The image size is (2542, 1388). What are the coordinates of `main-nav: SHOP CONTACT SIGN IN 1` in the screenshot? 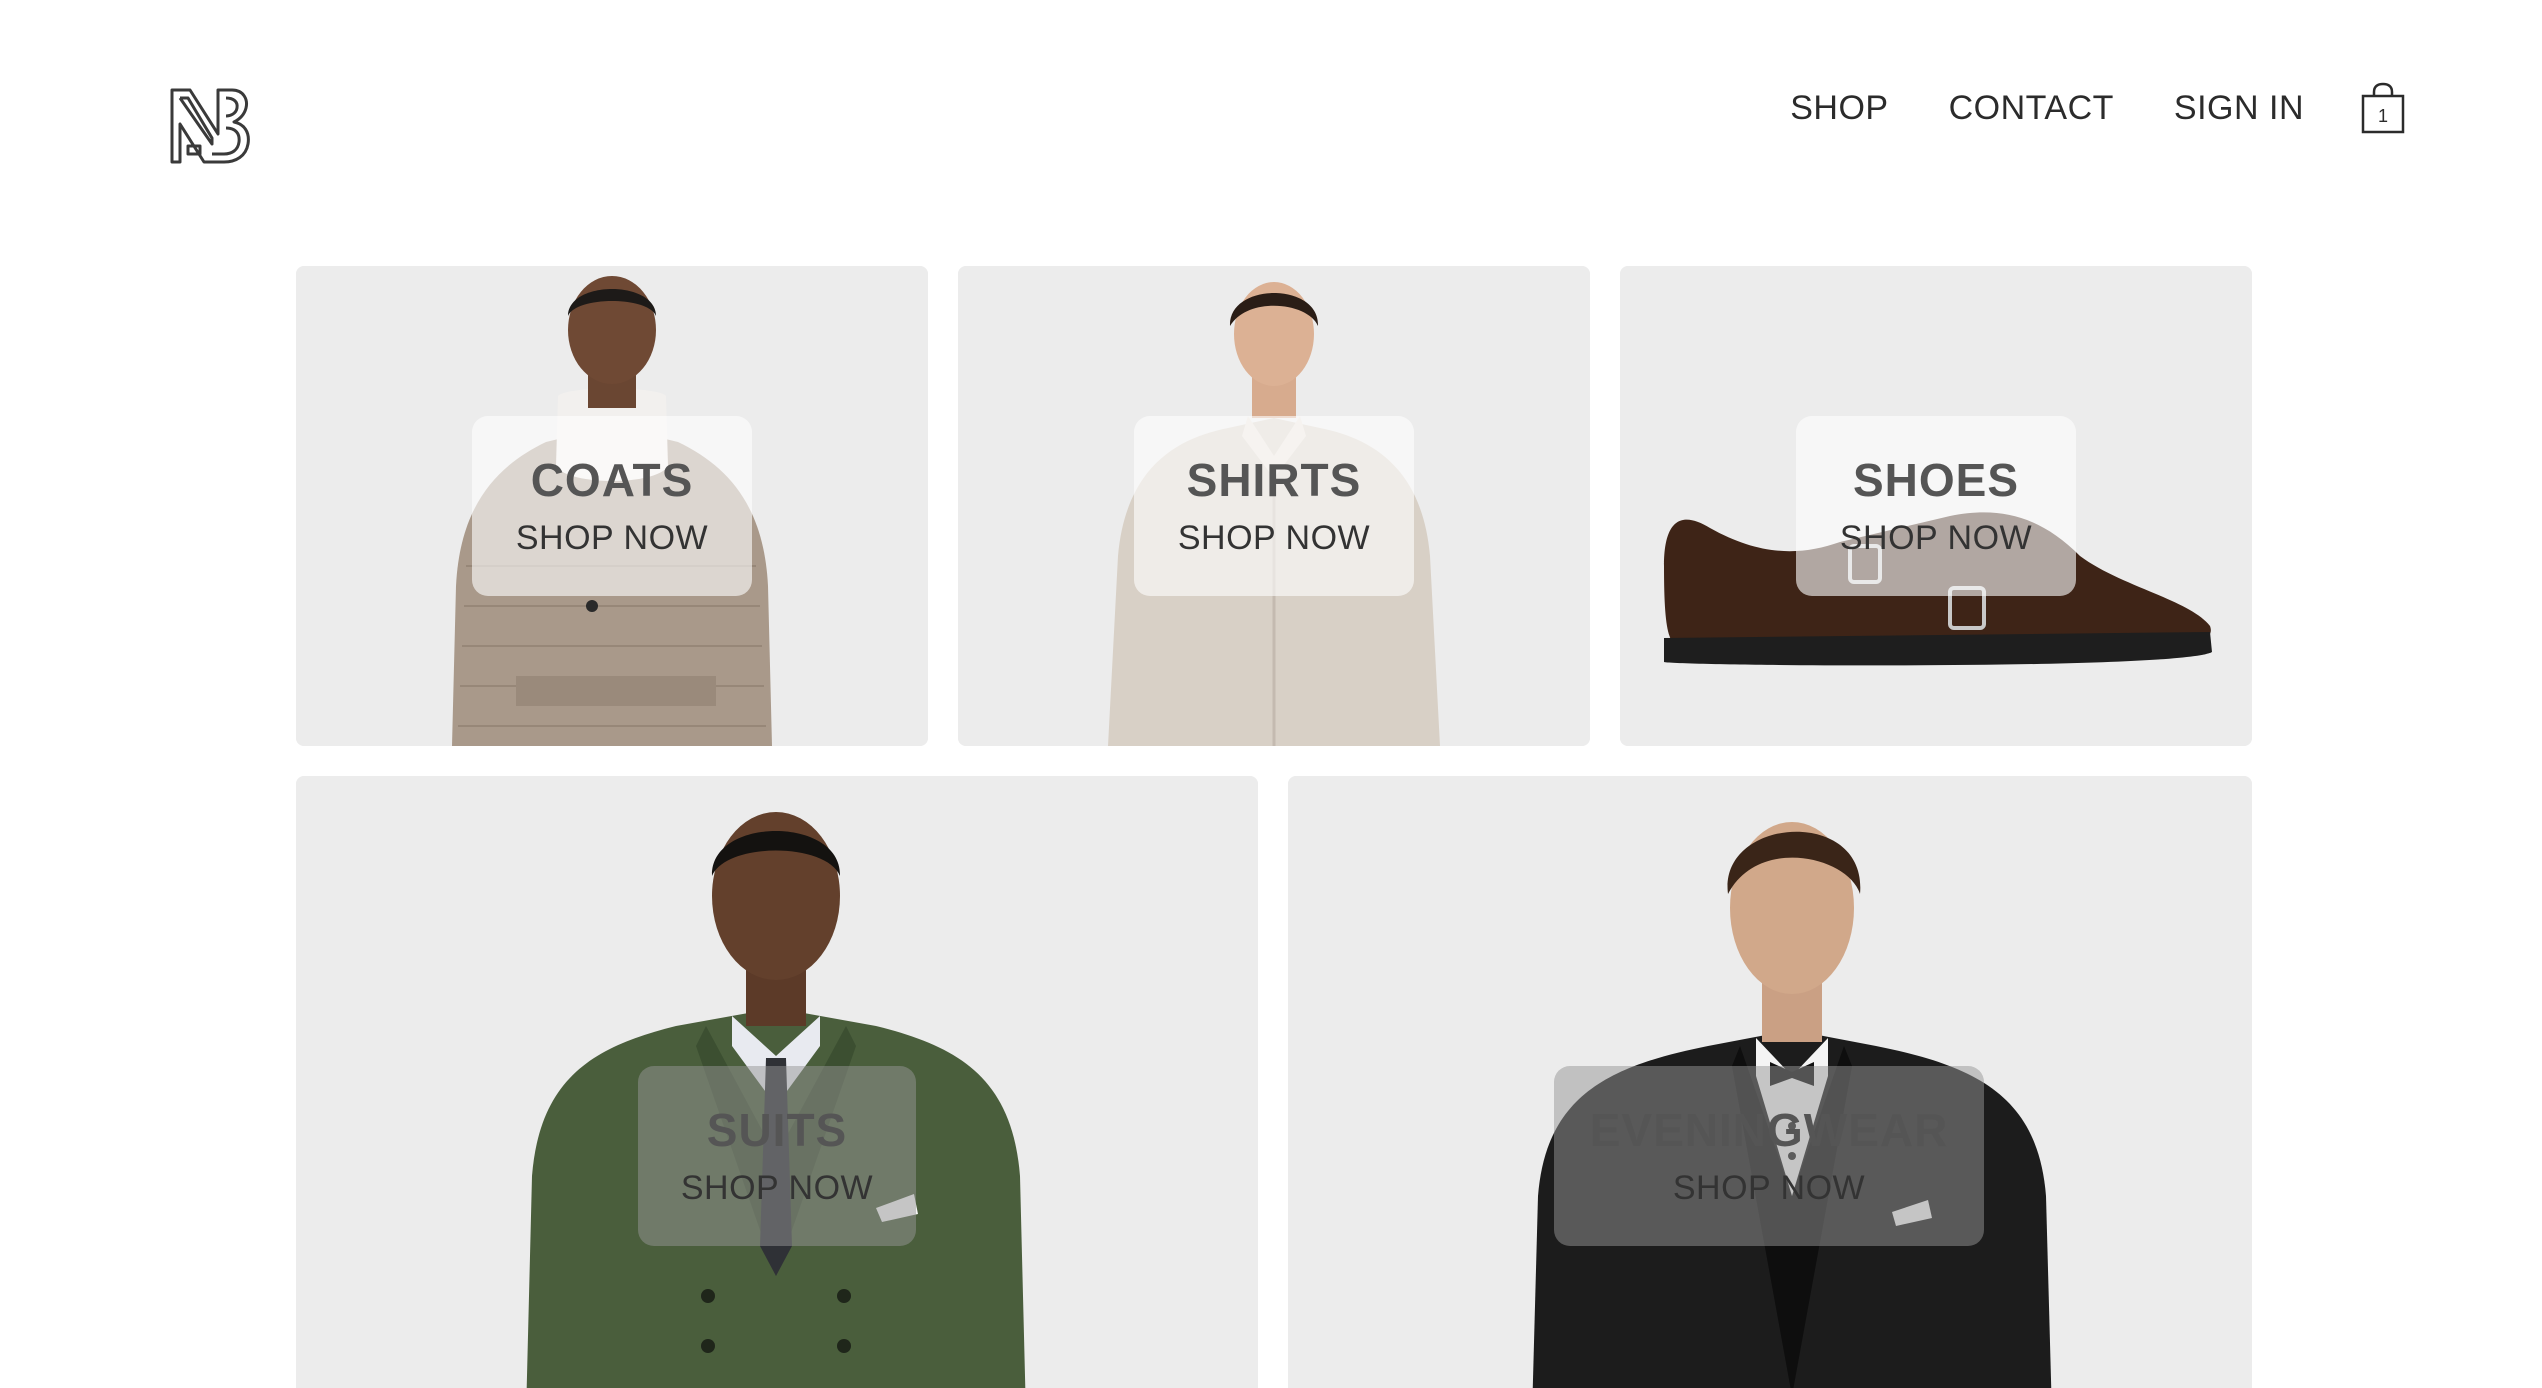 It's located at (2098, 108).